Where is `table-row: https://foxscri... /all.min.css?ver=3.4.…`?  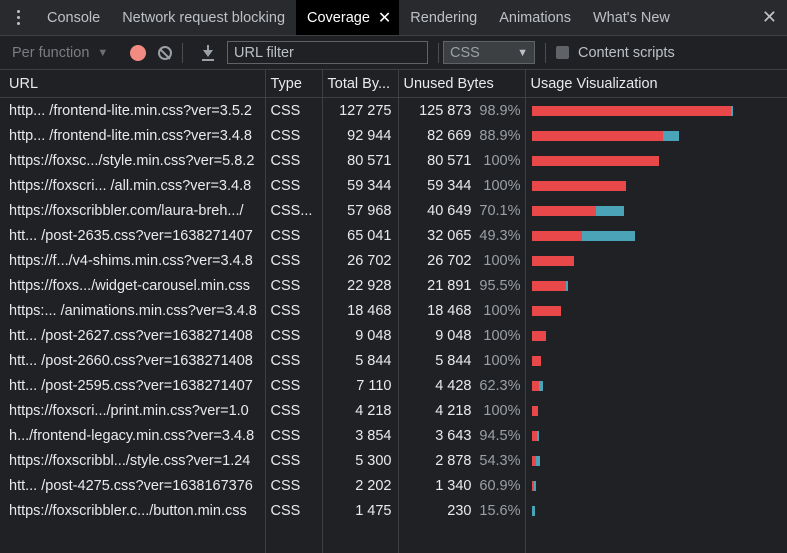 table-row: https://foxscri... /all.min.css?ver=3.4.… is located at coordinates (393, 185).